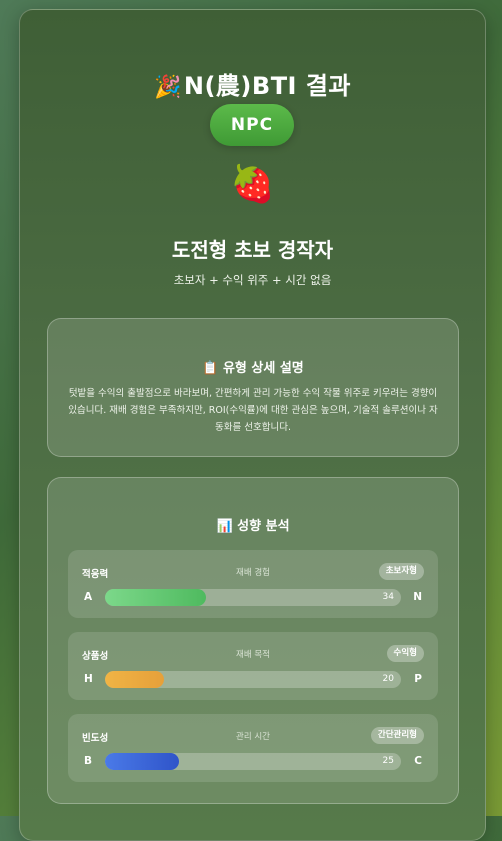  I want to click on trait-value: 25, so click(388, 761).